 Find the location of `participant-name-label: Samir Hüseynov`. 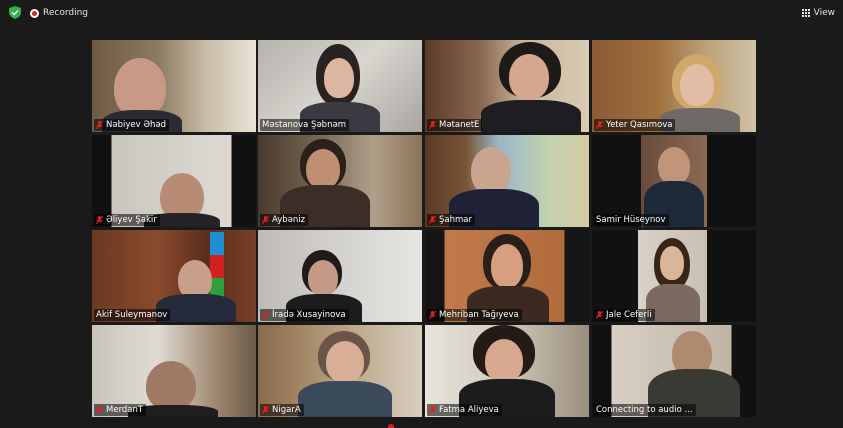

participant-name-label: Samir Hüseynov is located at coordinates (631, 220).